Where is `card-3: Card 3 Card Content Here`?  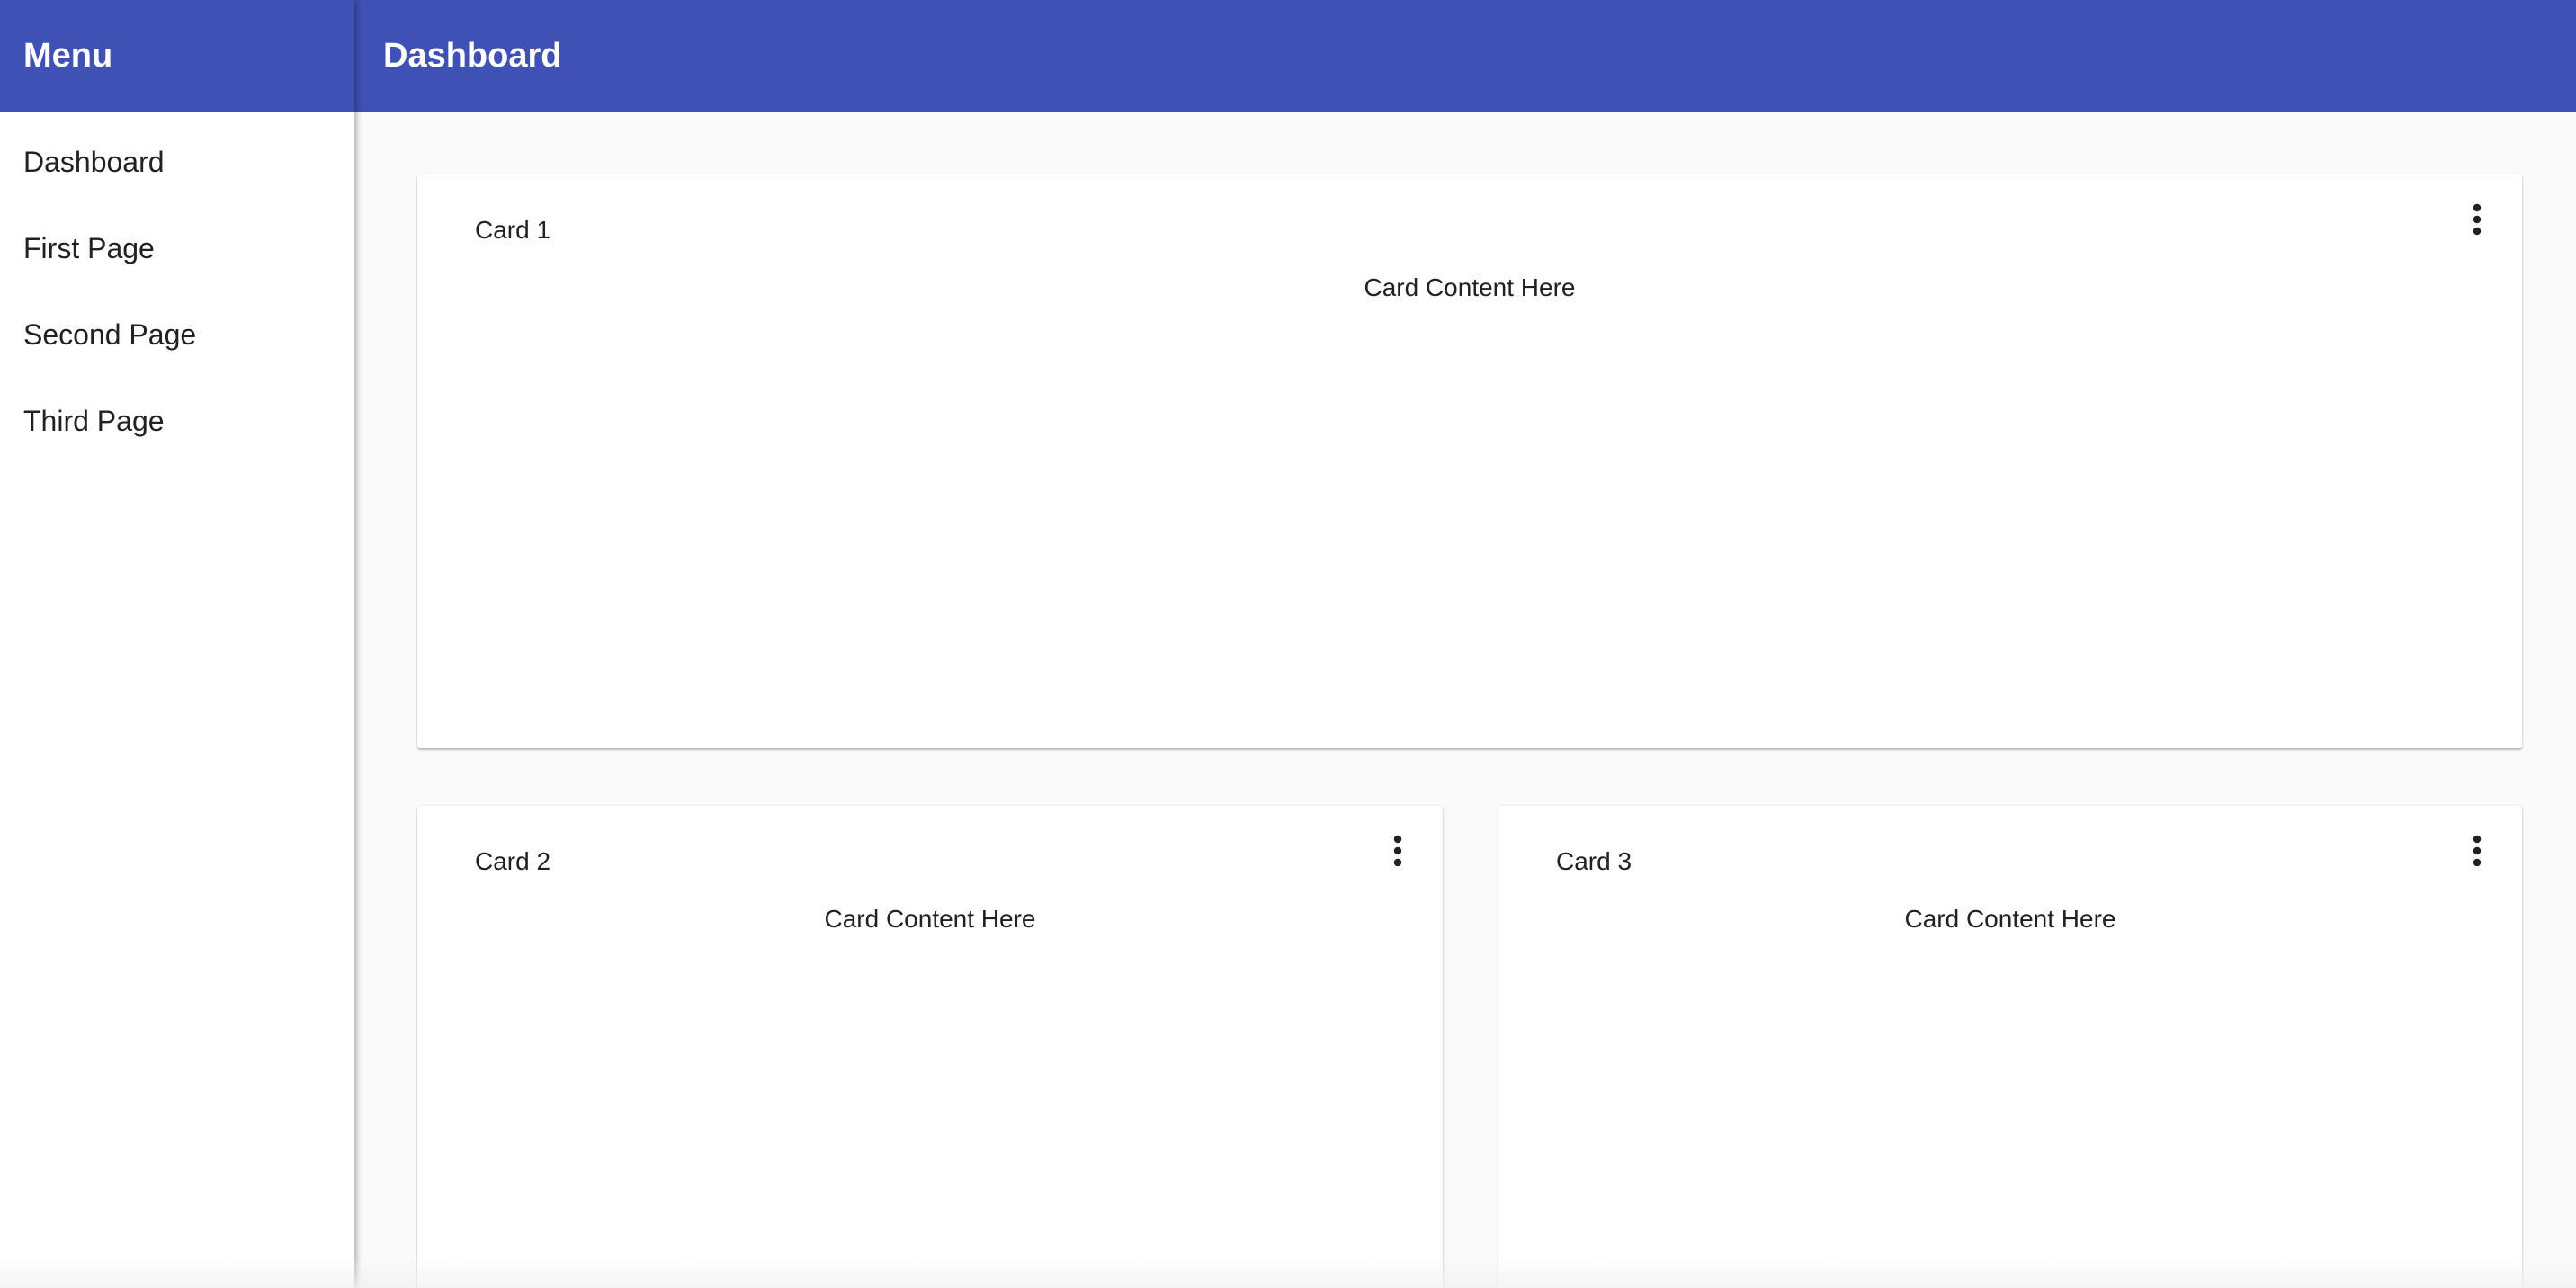
card-3: Card 3 Card Content Here is located at coordinates (2010, 1047).